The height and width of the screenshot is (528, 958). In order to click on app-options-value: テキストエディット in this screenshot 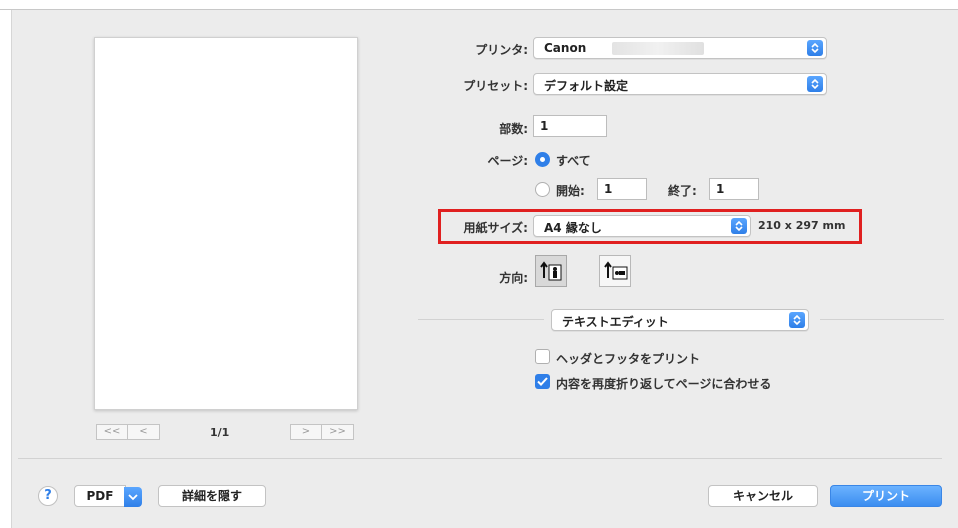, I will do `click(615, 322)`.